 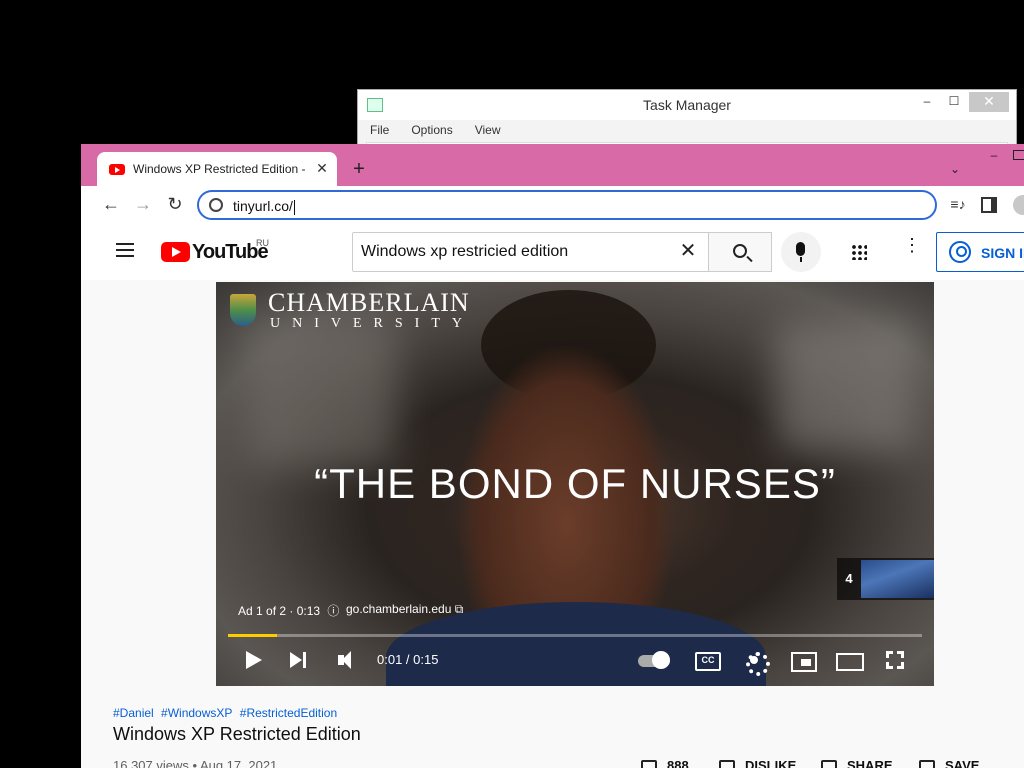 What do you see at coordinates (279, 611) in the screenshot?
I see `ad-label: Ad 1 of 2 · 0:13` at bounding box center [279, 611].